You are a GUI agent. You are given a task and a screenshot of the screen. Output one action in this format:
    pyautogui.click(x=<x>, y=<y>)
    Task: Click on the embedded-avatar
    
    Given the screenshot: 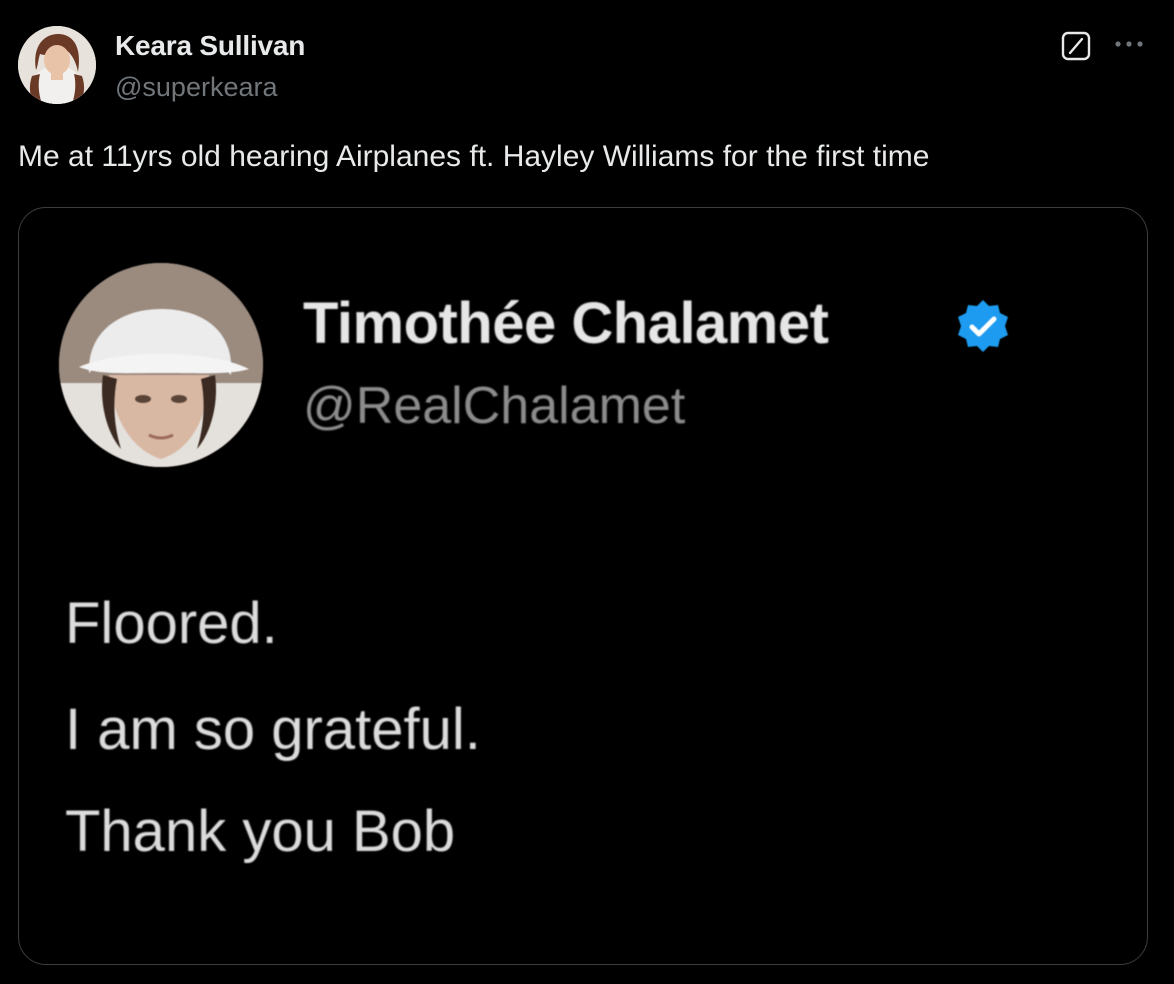 What is the action you would take?
    pyautogui.click(x=161, y=365)
    